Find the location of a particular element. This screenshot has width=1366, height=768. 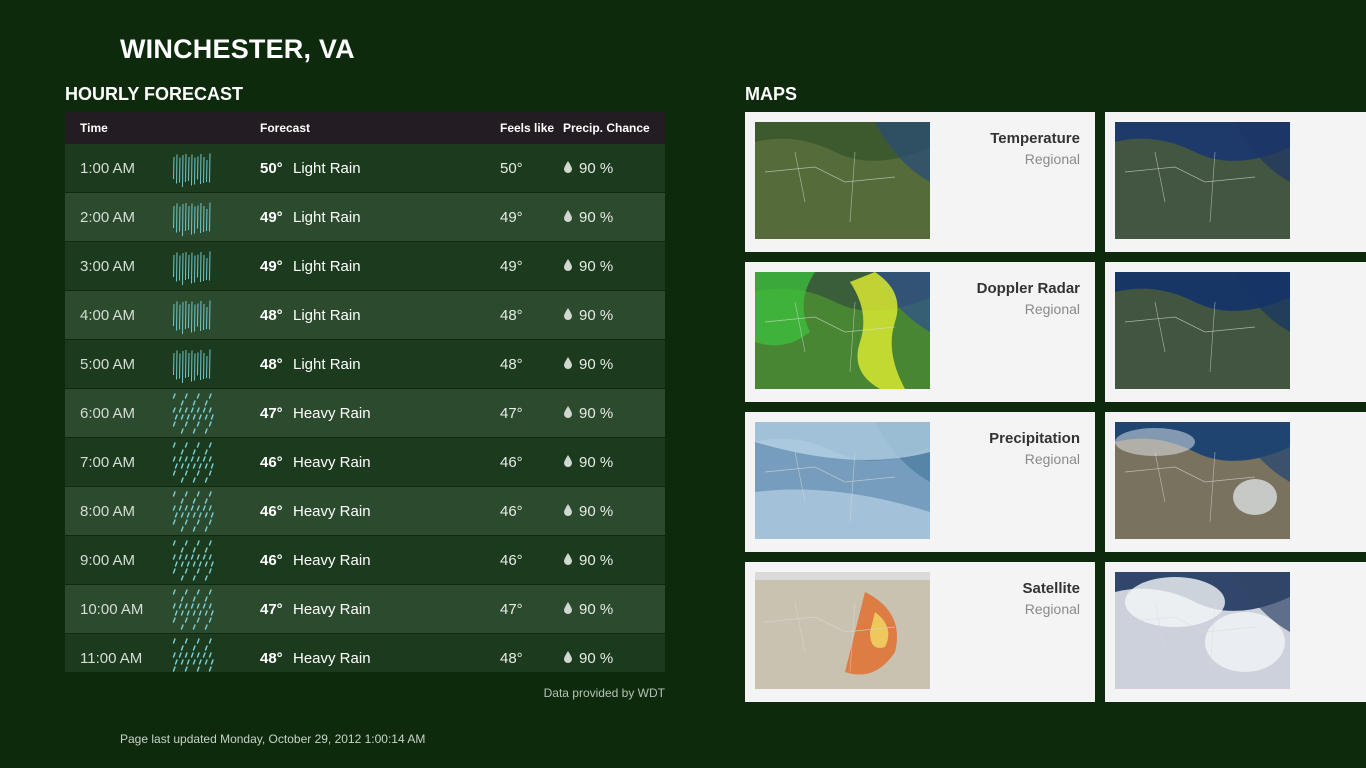

row-time: 11:00 AM is located at coordinates (111, 658).